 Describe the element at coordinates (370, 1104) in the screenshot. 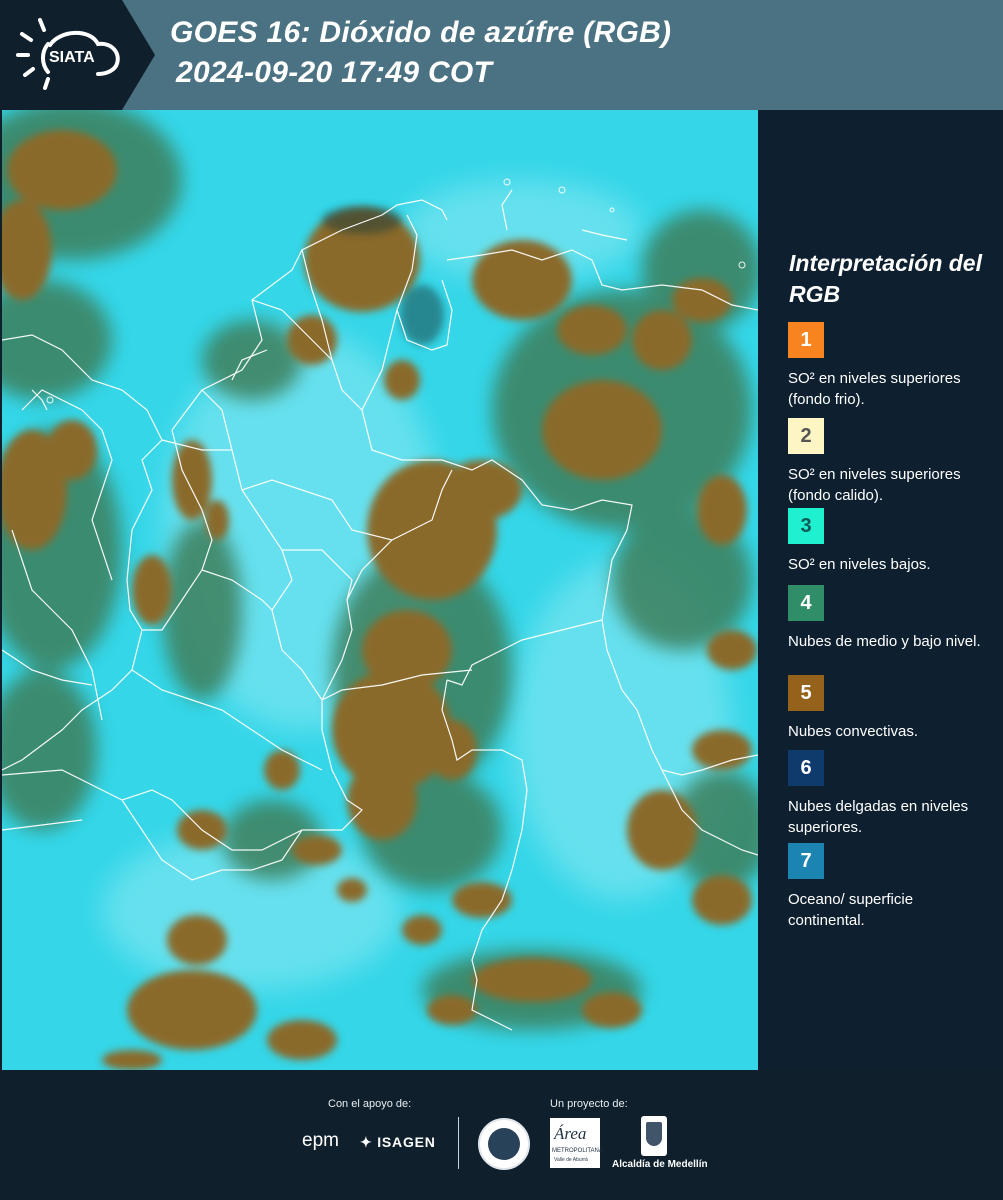

I see `support-caption: Con el apoyo de:` at that location.